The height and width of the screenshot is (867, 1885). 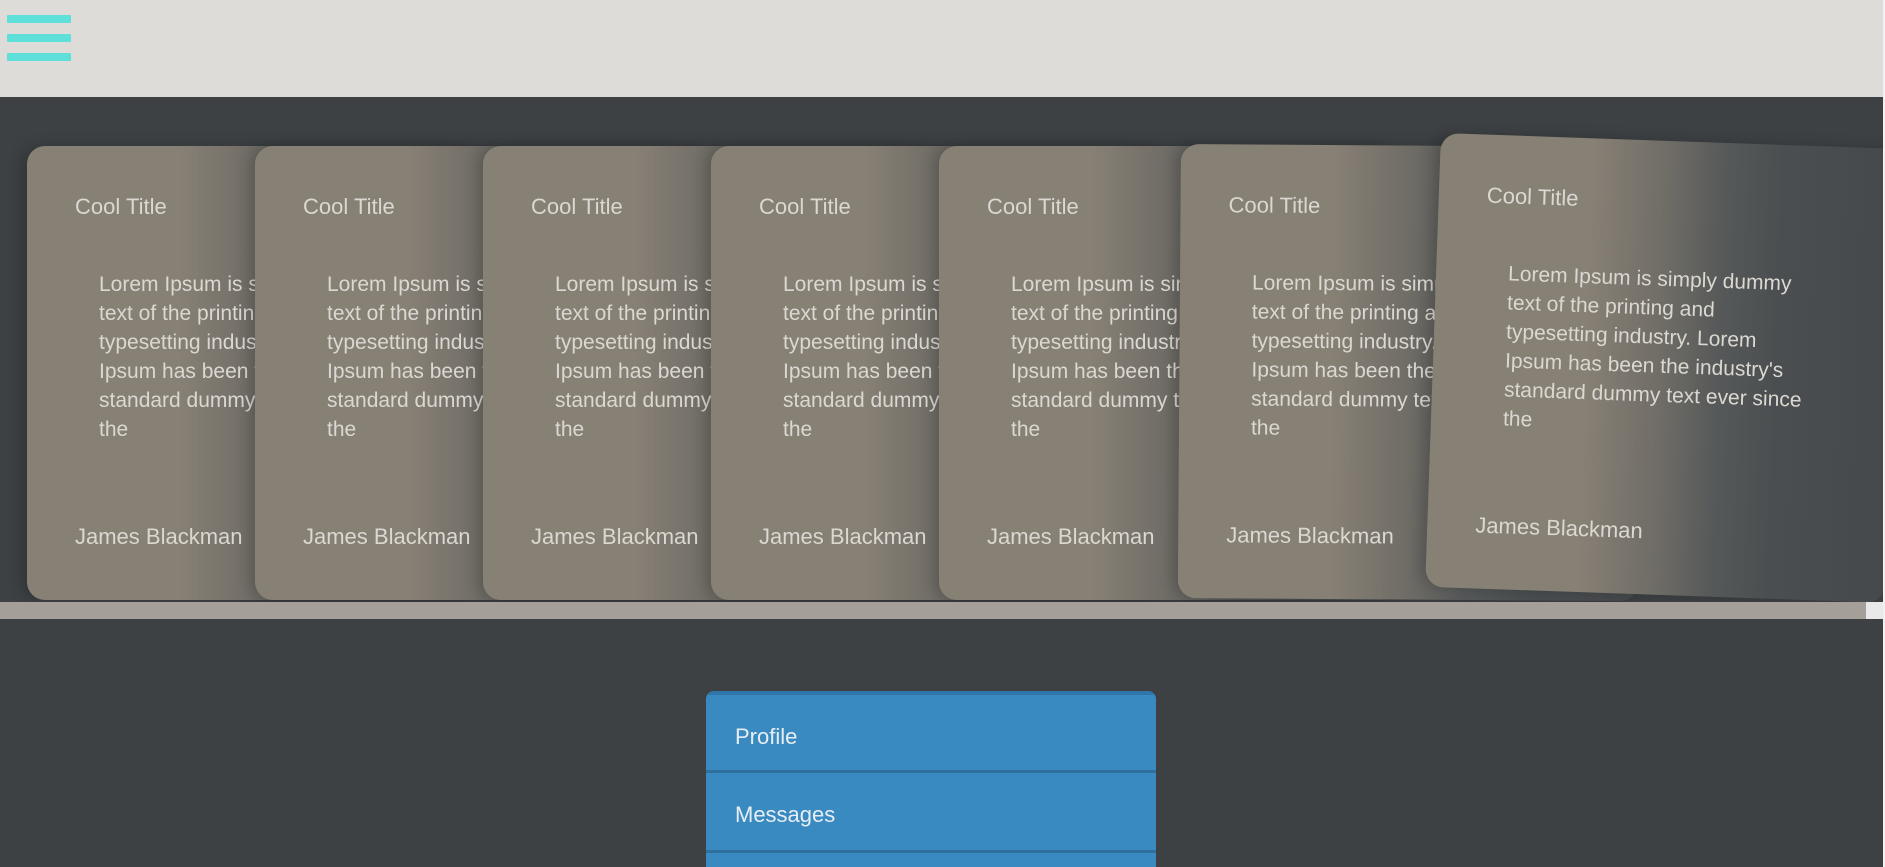 What do you see at coordinates (931, 812) in the screenshot?
I see `menu-item-messages: Messages` at bounding box center [931, 812].